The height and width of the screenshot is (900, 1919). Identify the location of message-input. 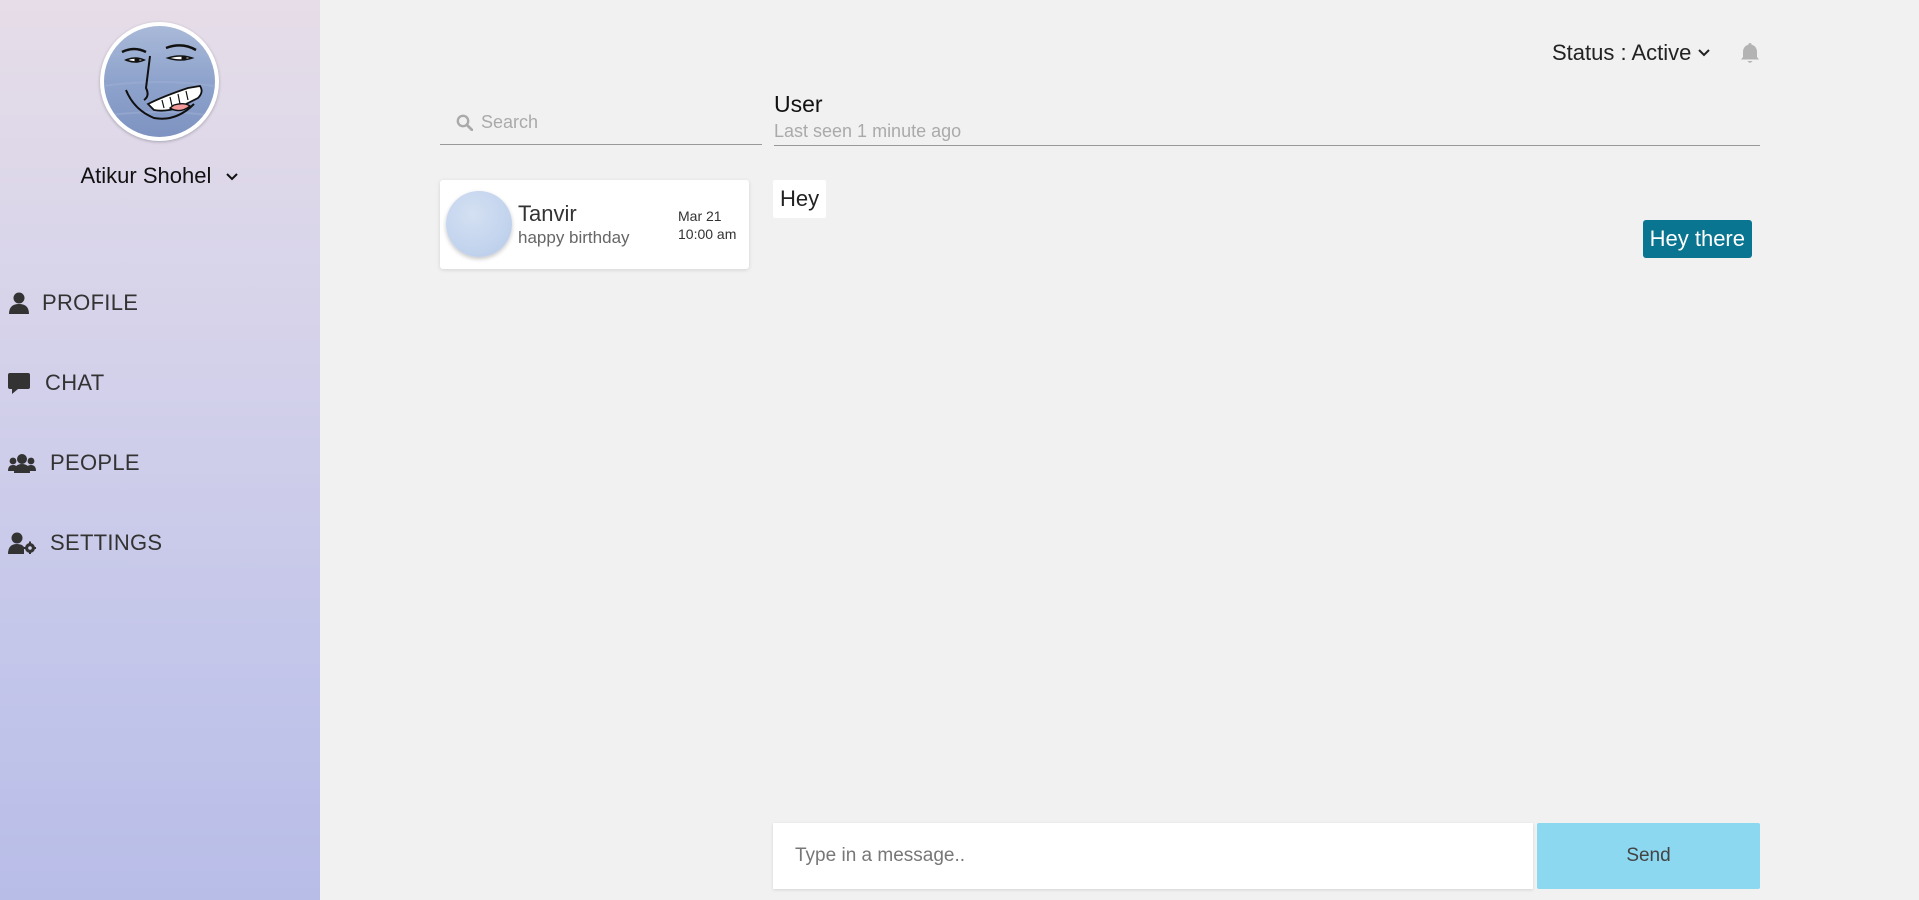
(1153, 856).